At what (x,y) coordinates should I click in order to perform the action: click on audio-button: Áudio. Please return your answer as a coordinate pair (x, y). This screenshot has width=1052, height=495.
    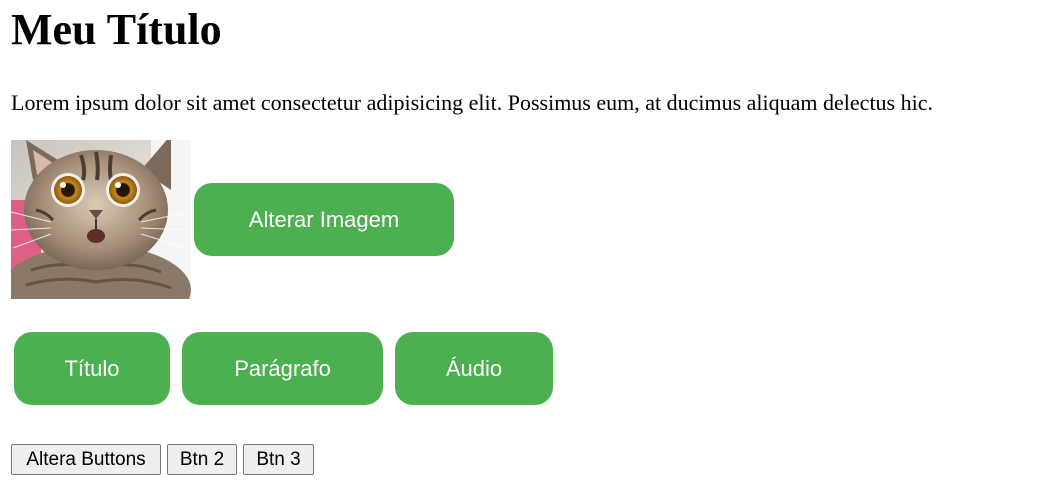
    Looking at the image, I should click on (474, 368).